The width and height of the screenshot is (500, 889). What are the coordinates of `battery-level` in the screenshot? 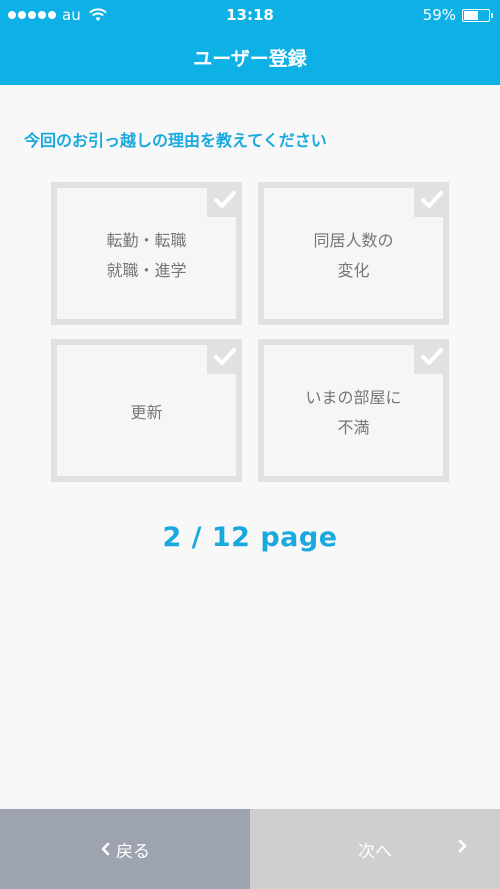 It's located at (471, 15).